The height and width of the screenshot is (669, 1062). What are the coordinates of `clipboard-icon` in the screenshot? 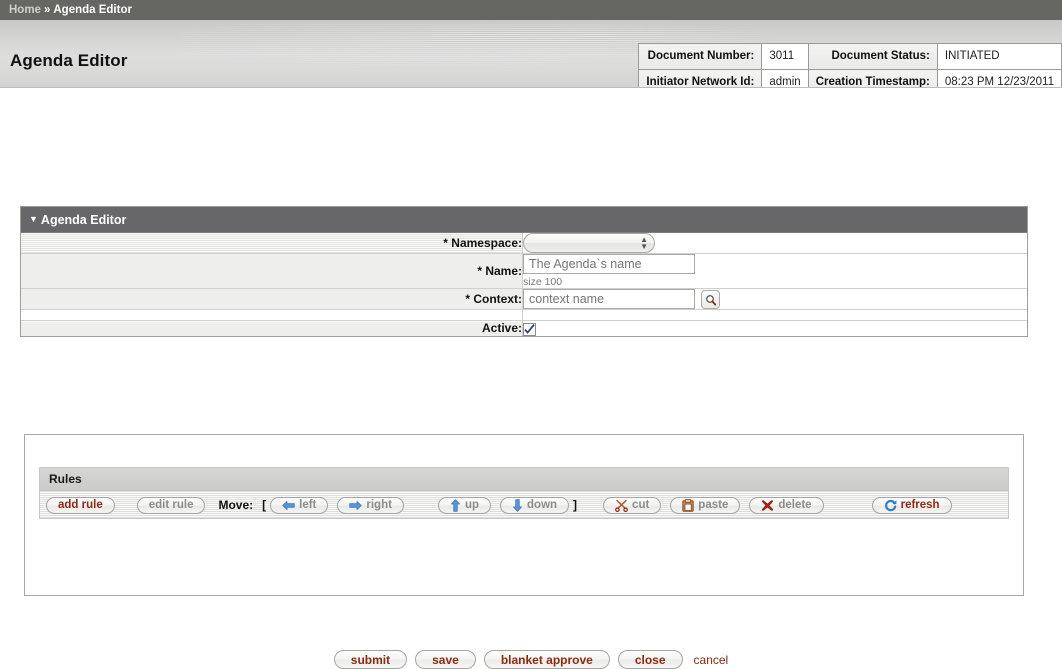 It's located at (688, 505).